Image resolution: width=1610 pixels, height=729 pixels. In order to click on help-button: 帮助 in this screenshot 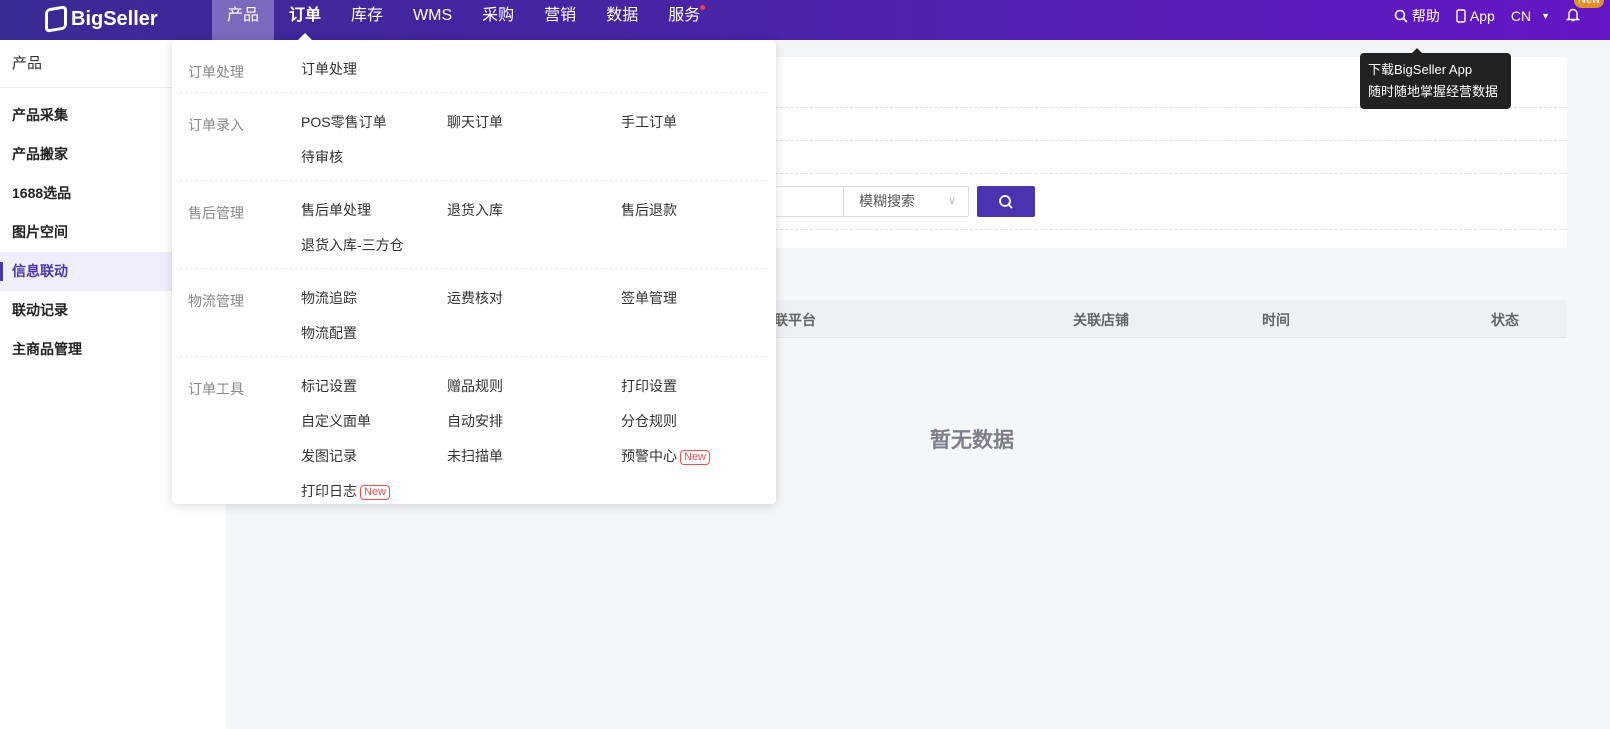, I will do `click(1417, 16)`.